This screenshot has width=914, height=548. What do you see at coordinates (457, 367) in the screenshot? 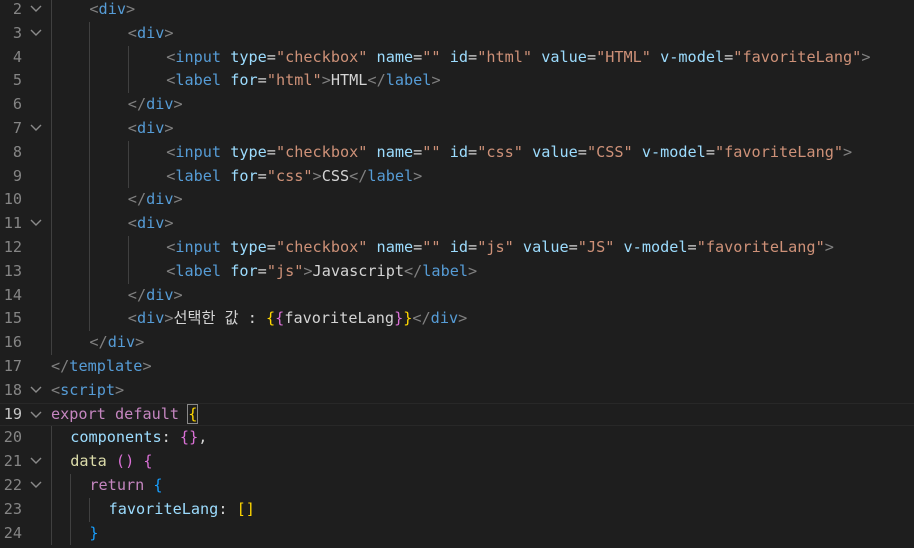
I see `code-line: 17 </template>` at bounding box center [457, 367].